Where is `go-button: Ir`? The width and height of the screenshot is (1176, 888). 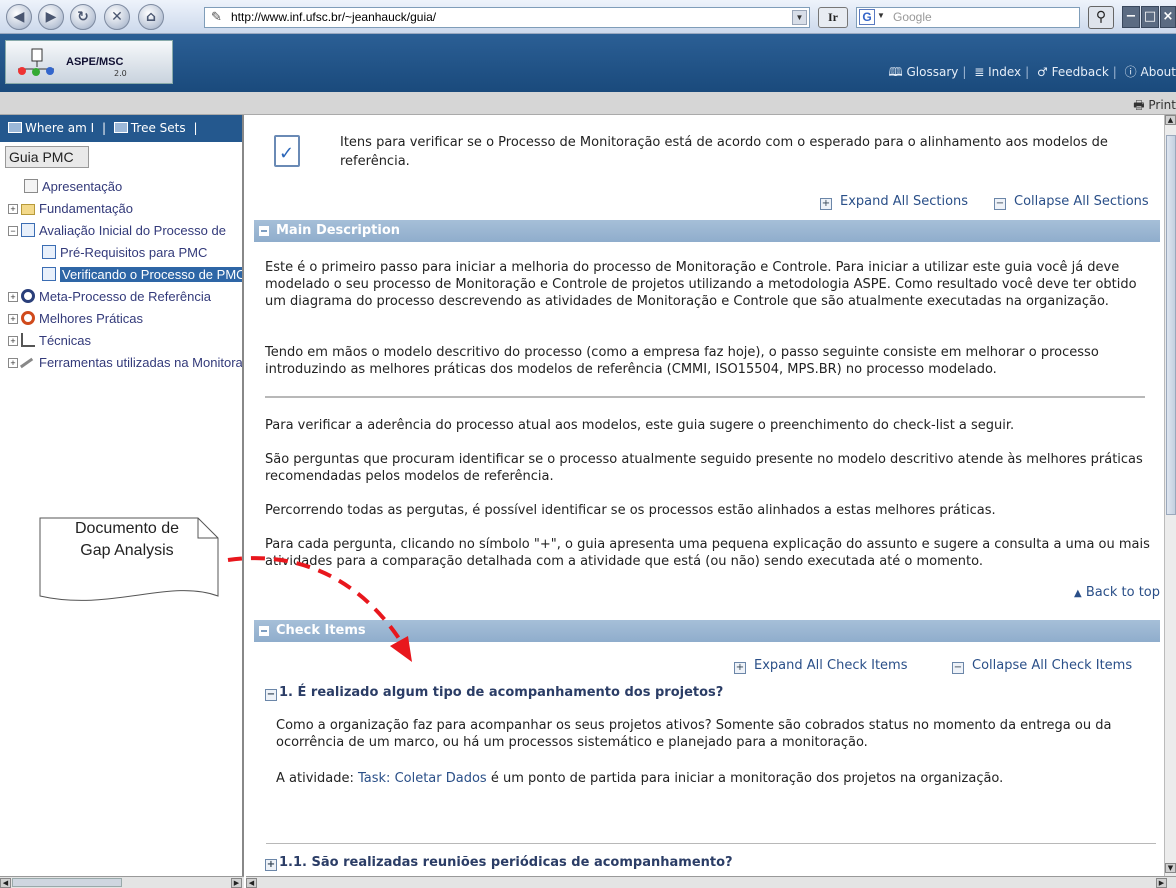 go-button: Ir is located at coordinates (833, 17).